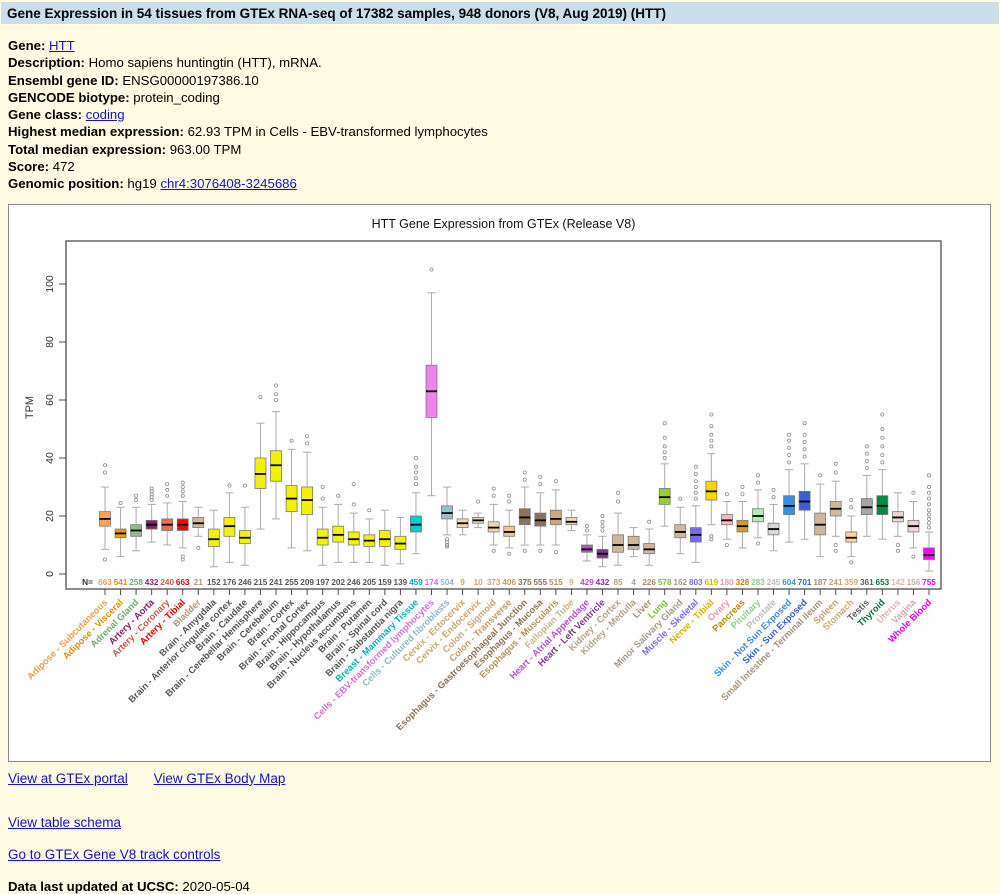  I want to click on sample-count: 139, so click(401, 582).